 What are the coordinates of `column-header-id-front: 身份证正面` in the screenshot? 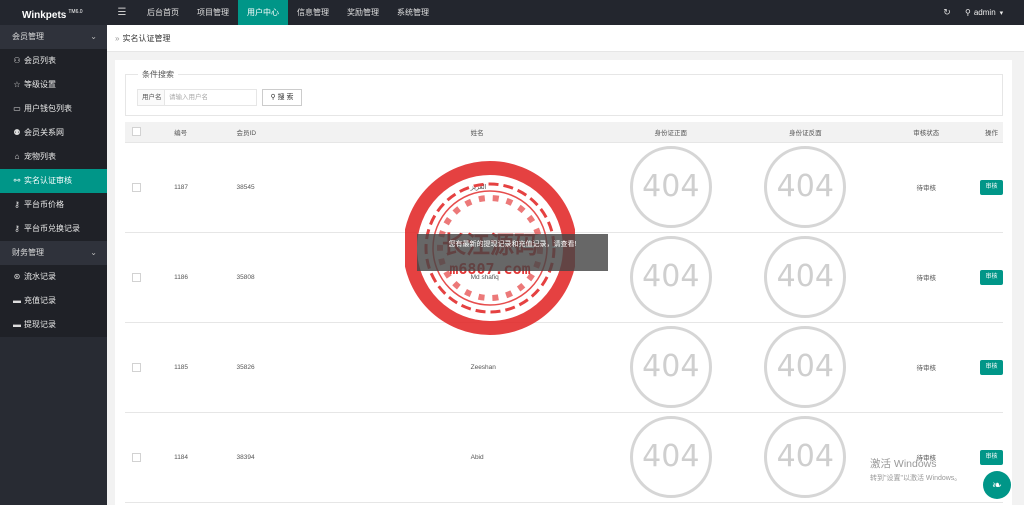 It's located at (671, 132).